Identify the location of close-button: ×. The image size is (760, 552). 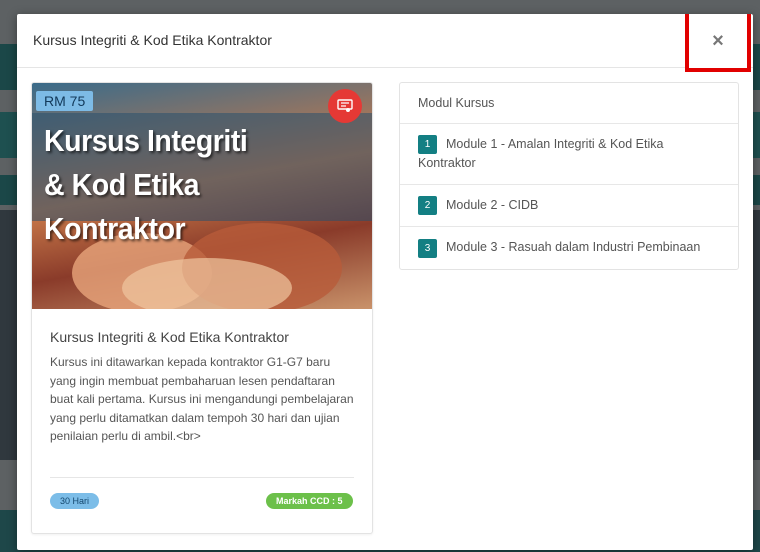
(718, 43).